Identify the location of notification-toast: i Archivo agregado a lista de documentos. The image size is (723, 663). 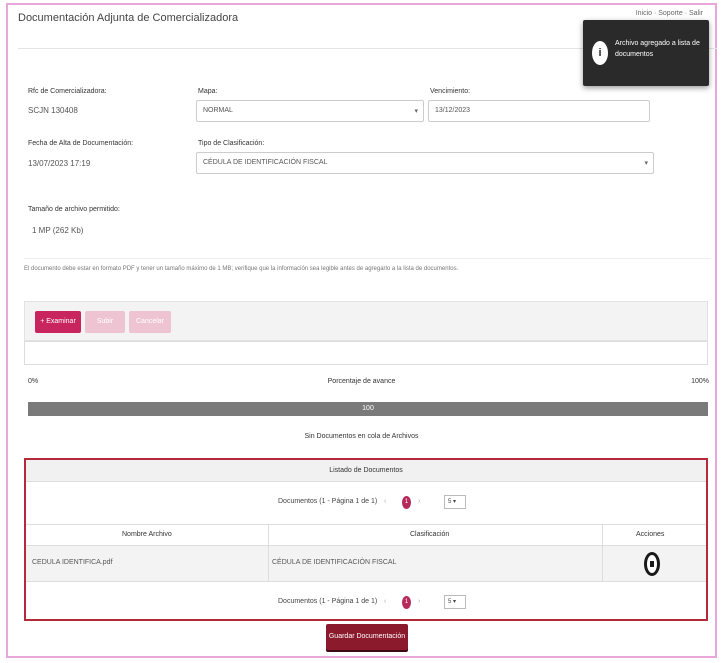
(646, 53).